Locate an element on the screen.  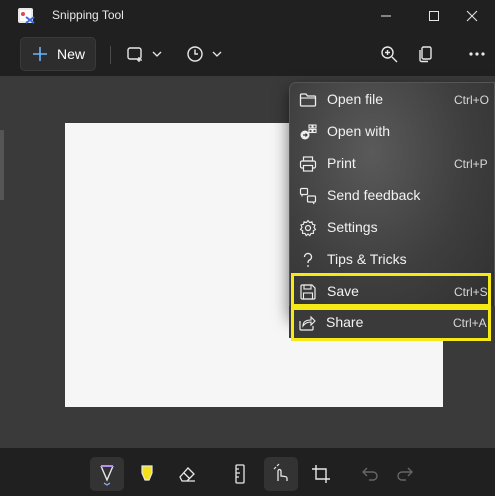
minimize-icon is located at coordinates (386, 16).